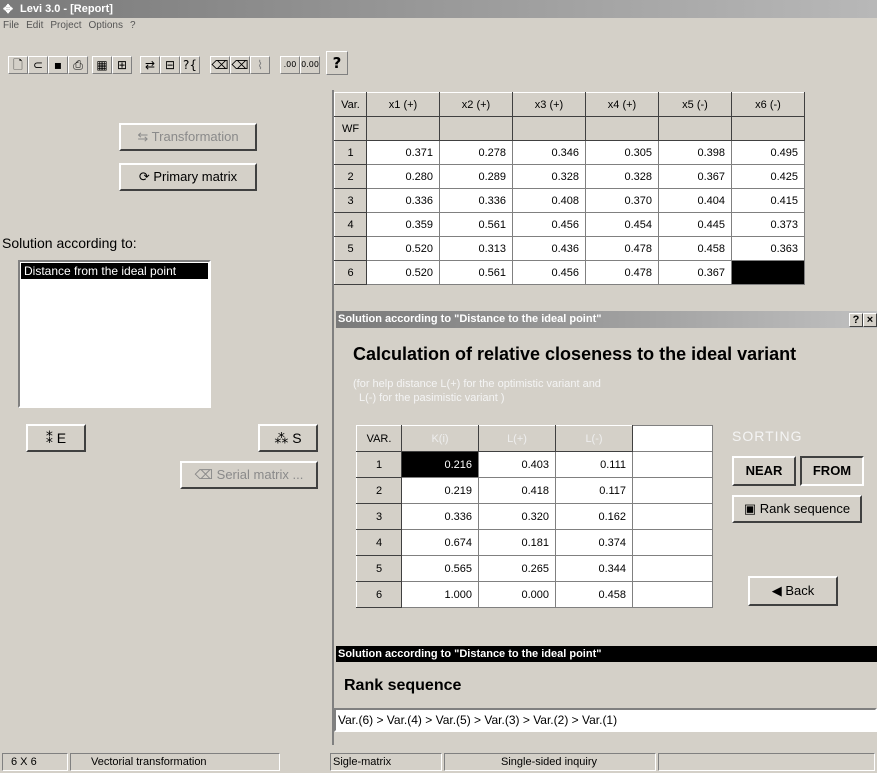  Describe the element at coordinates (476, 176) in the screenshot. I see `table-cell: 0.289` at that location.